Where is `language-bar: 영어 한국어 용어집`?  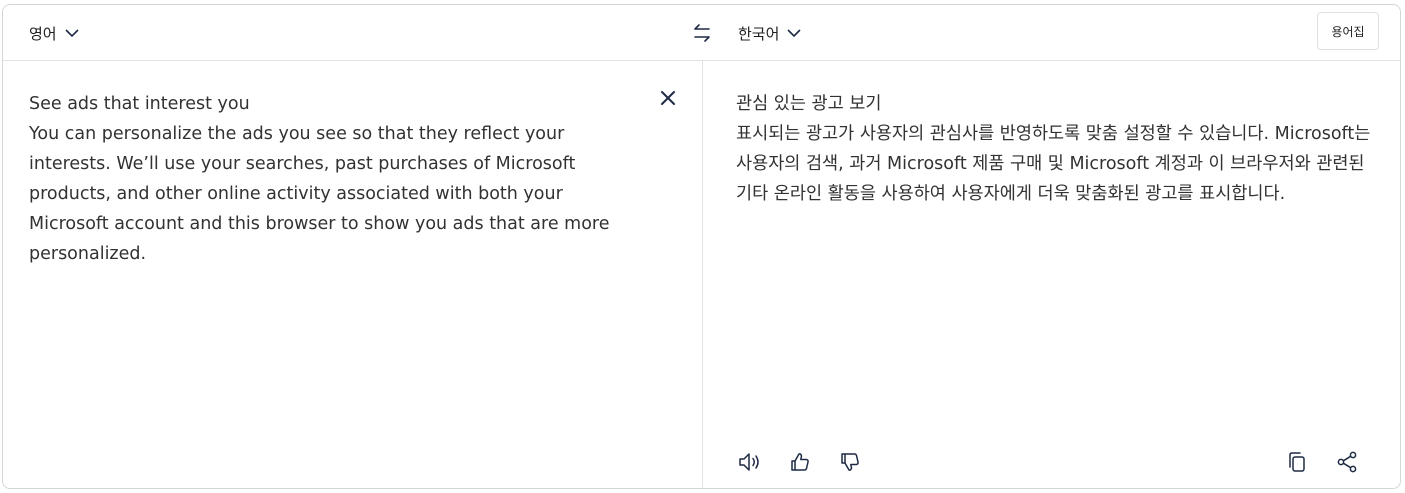 language-bar: 영어 한국어 용어집 is located at coordinates (701, 33).